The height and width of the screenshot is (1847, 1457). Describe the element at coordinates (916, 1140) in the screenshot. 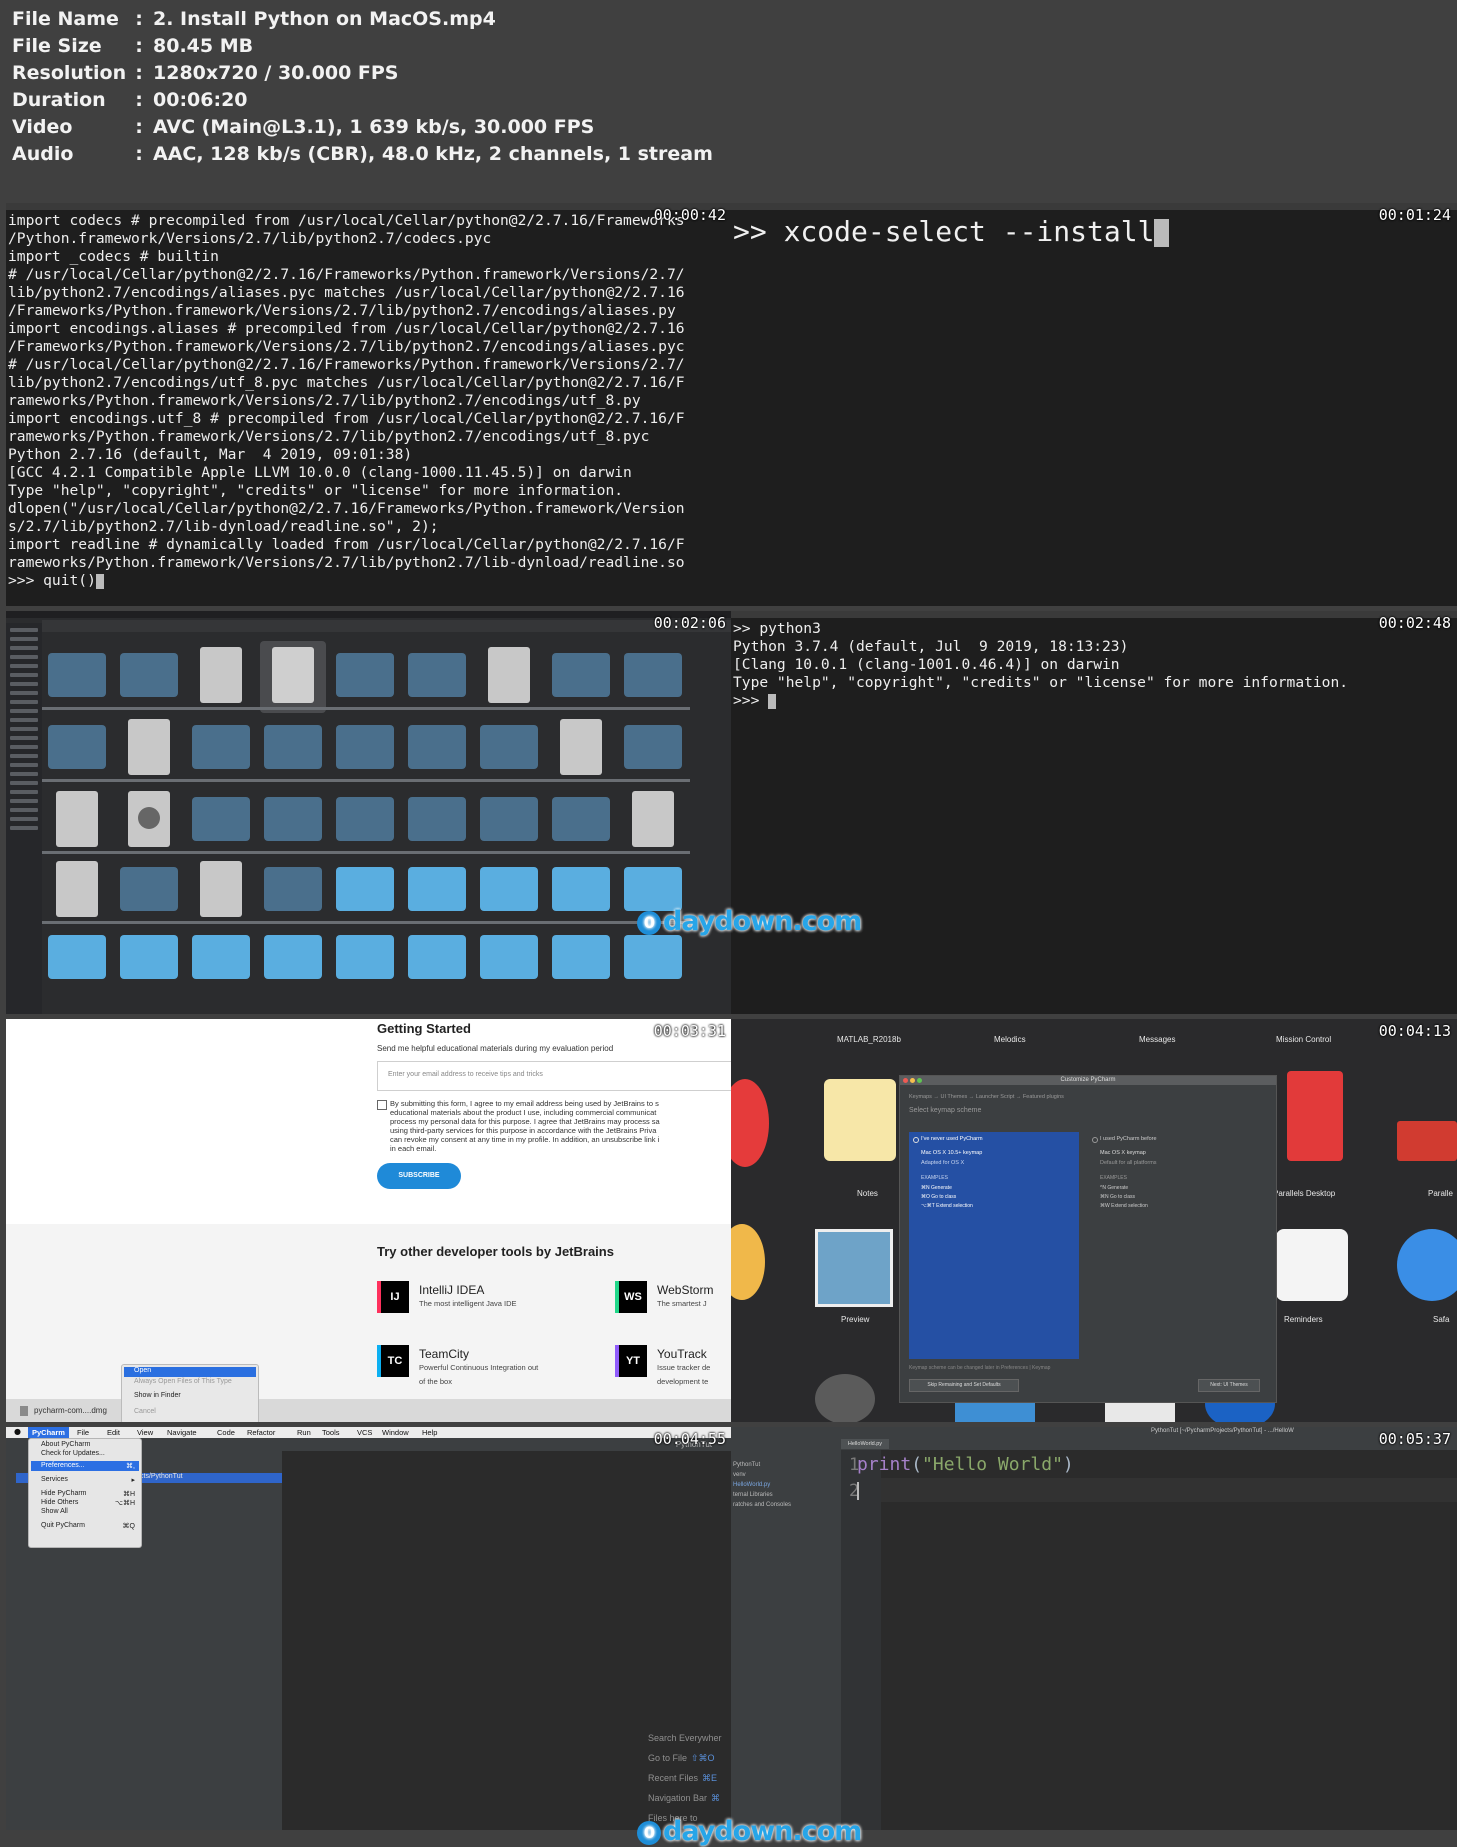

I see `radio-selected` at that location.